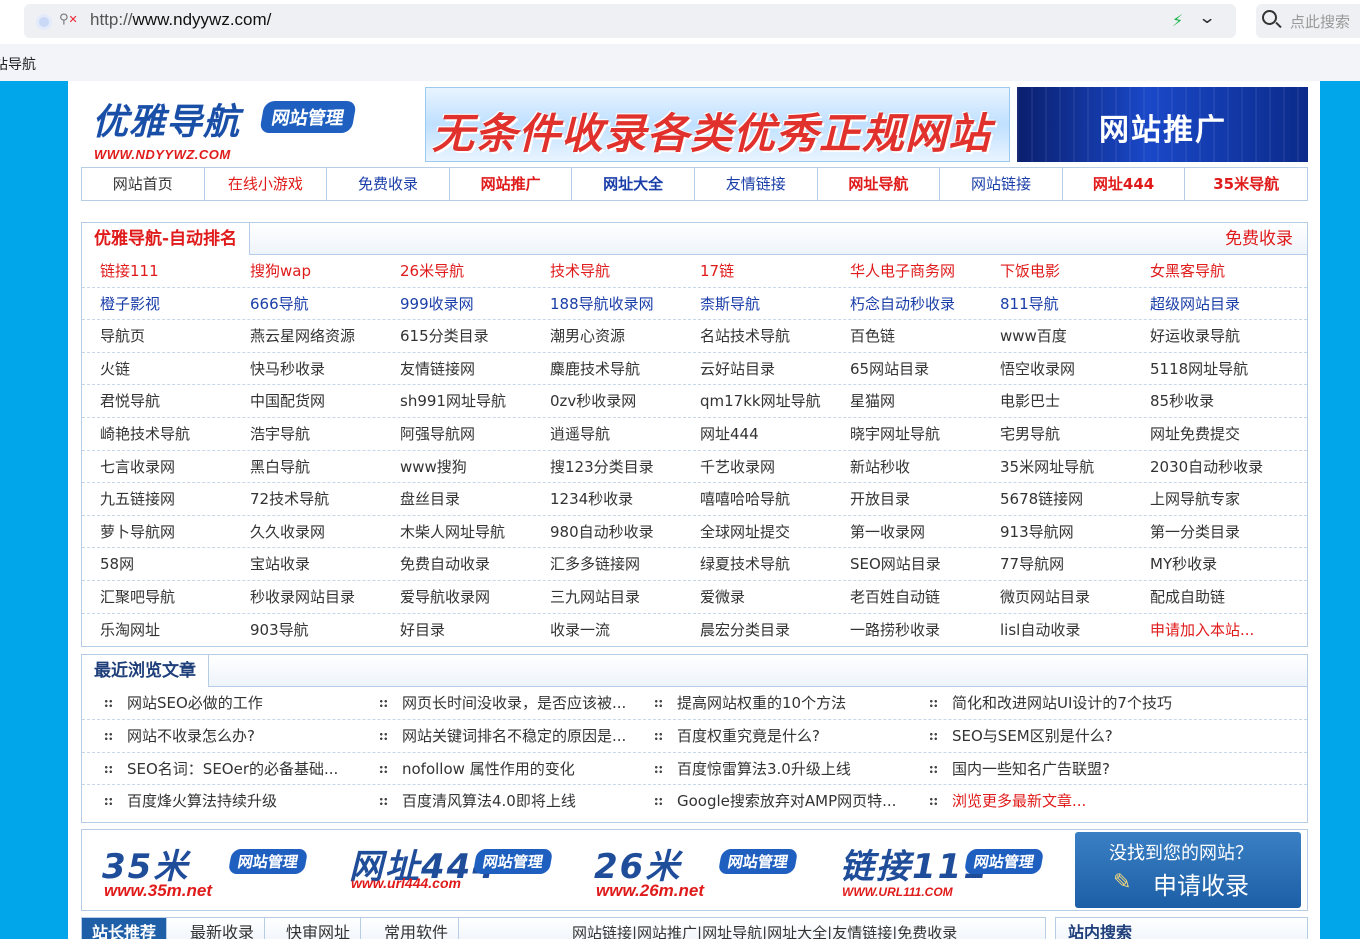 The height and width of the screenshot is (939, 1360). What do you see at coordinates (157, 499) in the screenshot?
I see `site-link: 九五链接网` at bounding box center [157, 499].